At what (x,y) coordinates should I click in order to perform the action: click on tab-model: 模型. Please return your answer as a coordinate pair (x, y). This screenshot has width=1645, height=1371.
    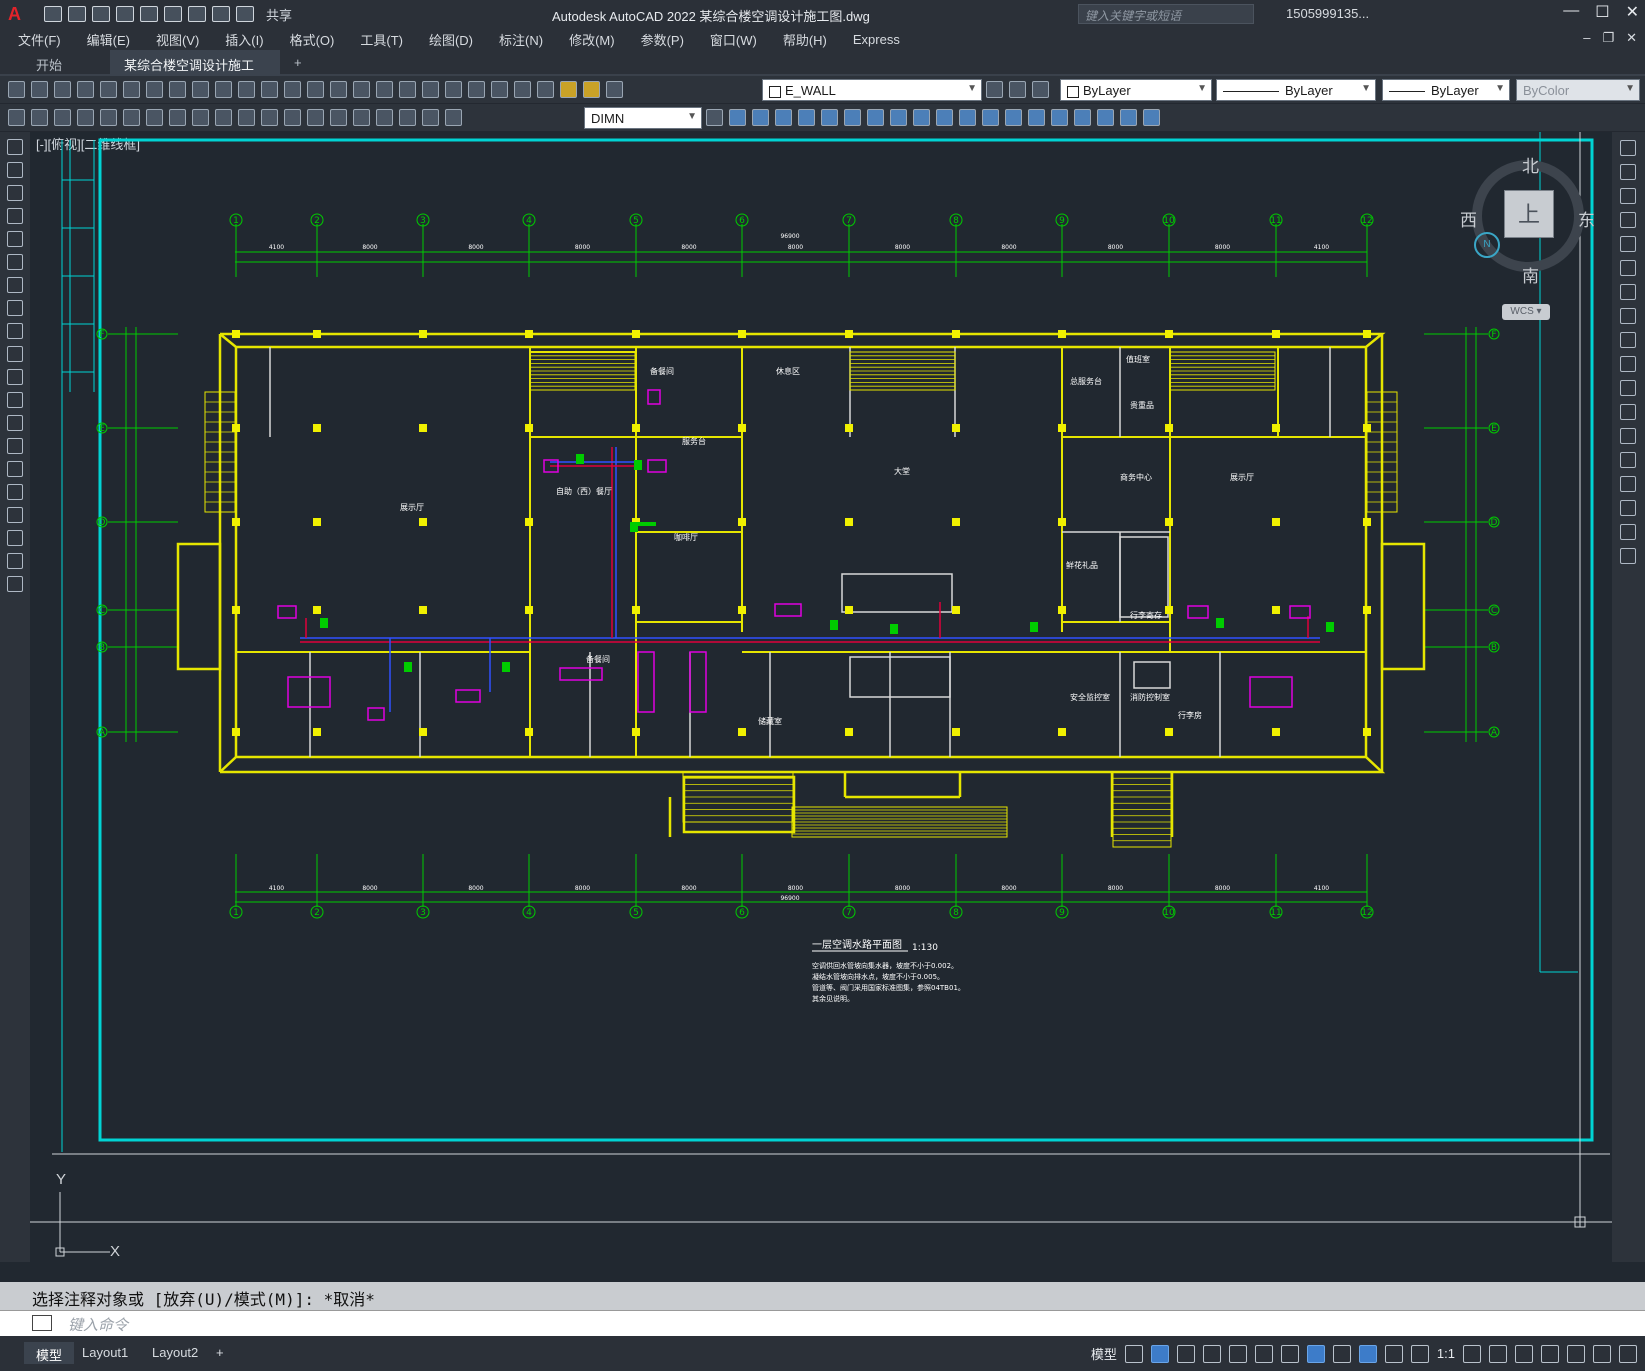
    Looking at the image, I should click on (49, 1353).